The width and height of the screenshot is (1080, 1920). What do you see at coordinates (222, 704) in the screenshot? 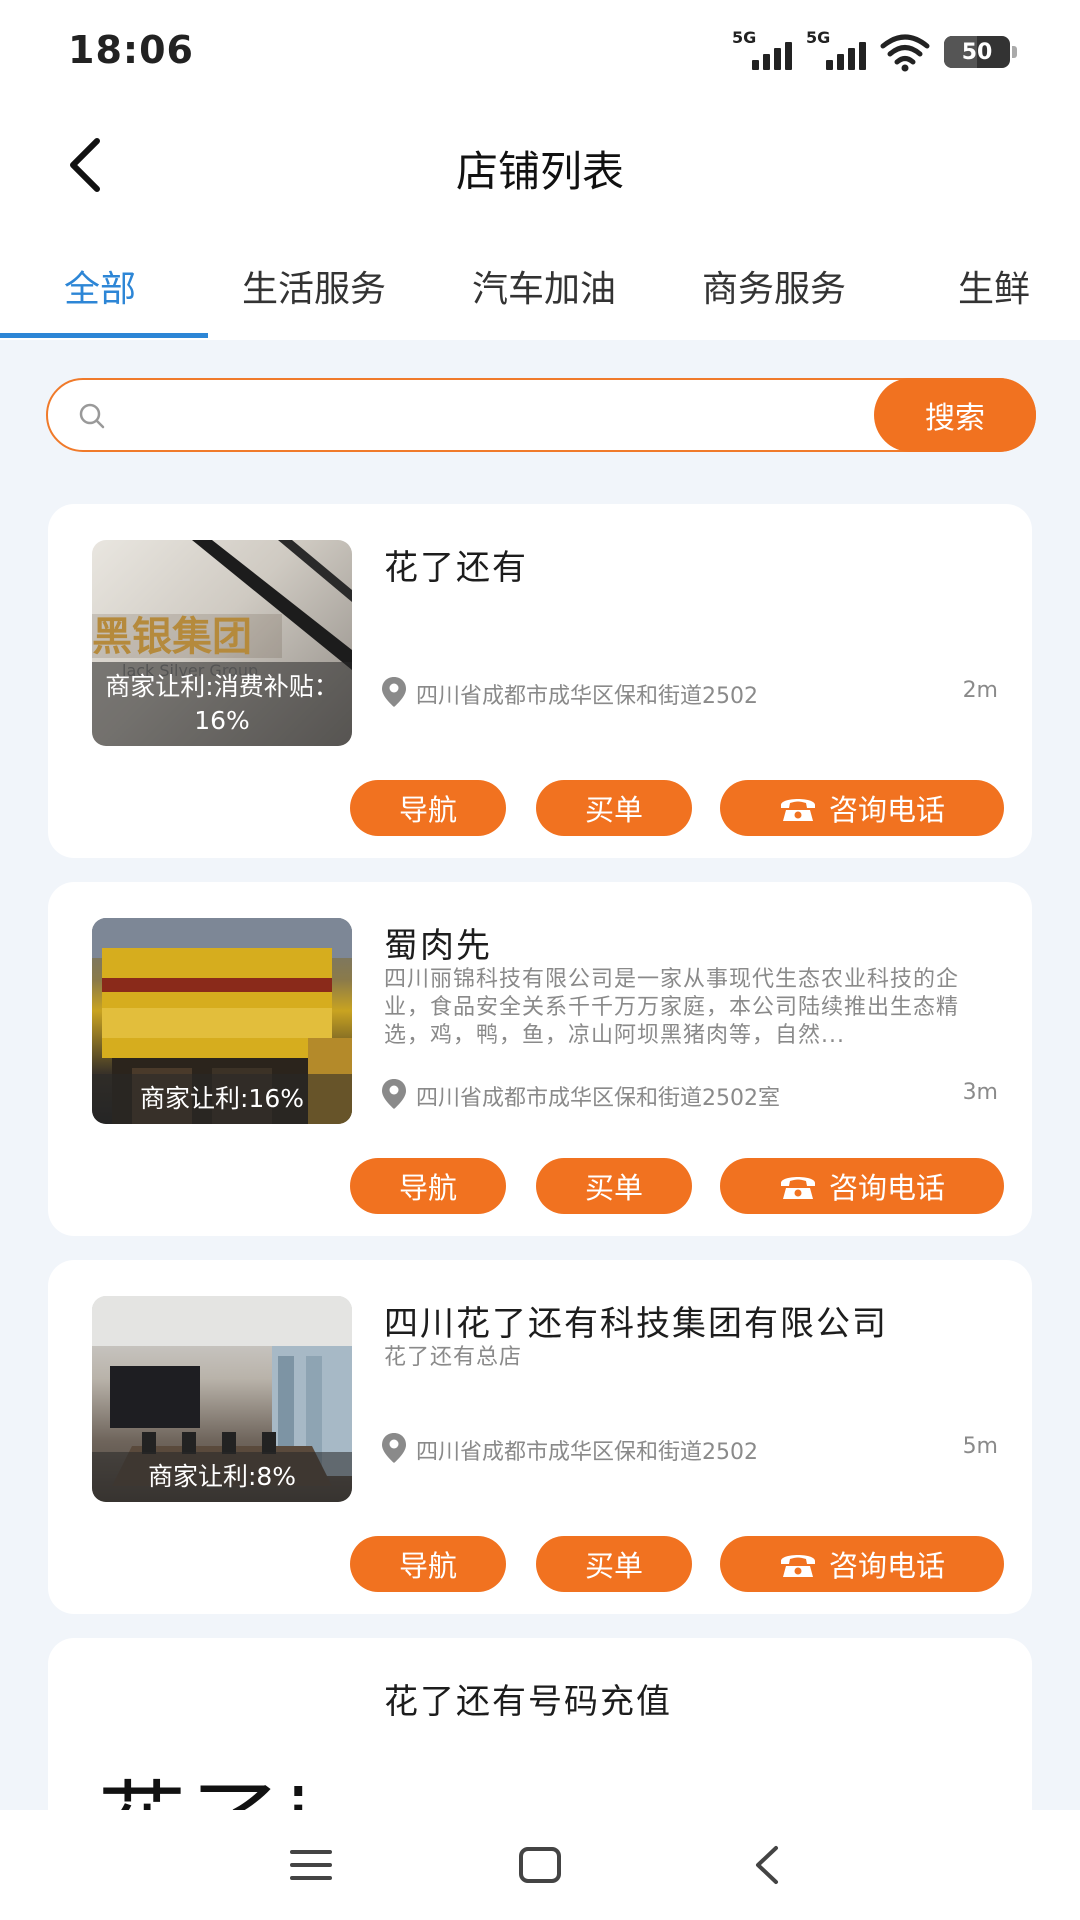
I see `thumb-caption: 商家让利:消费补贴：16%` at bounding box center [222, 704].